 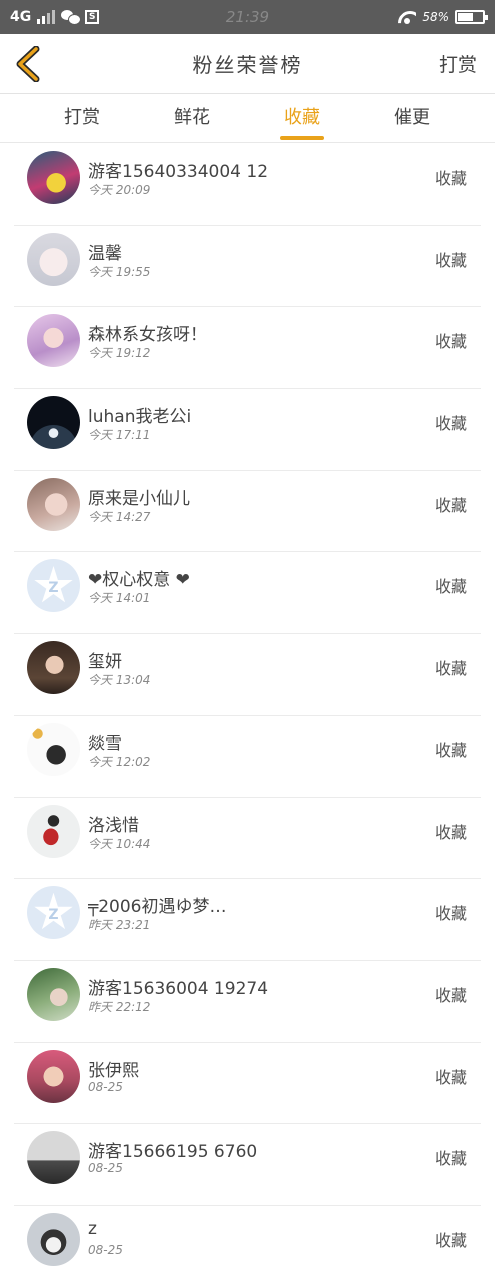 I want to click on fan-name: 游客15640334004 12, so click(x=178, y=172).